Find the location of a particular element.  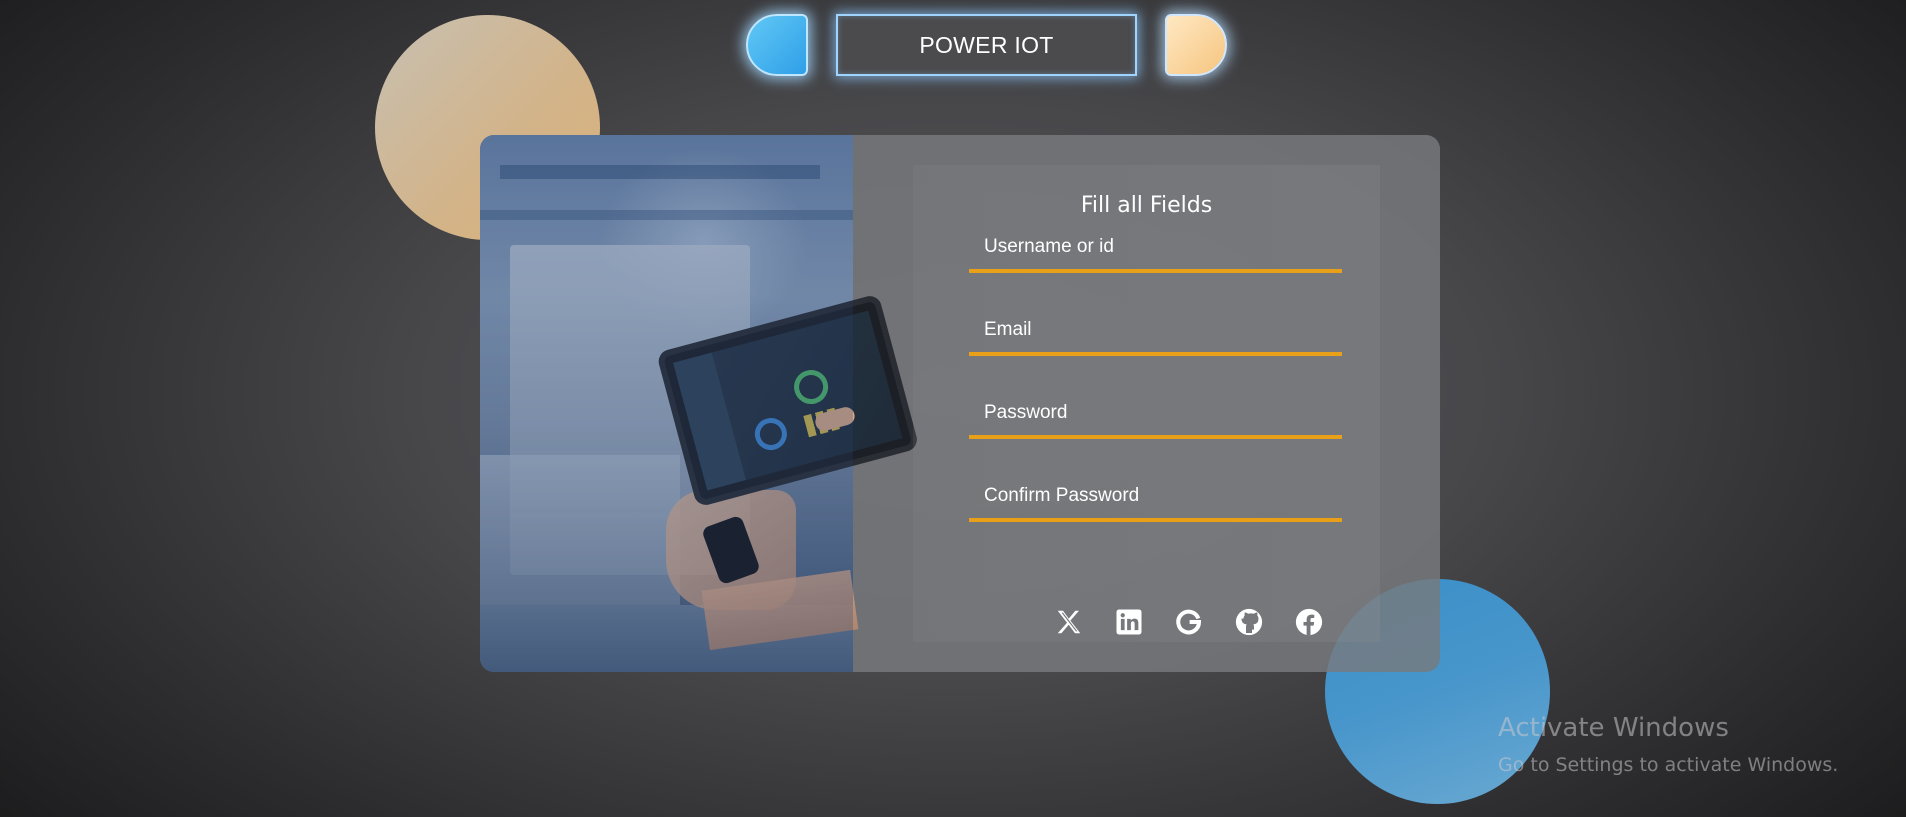

username-input is located at coordinates (1155, 247).